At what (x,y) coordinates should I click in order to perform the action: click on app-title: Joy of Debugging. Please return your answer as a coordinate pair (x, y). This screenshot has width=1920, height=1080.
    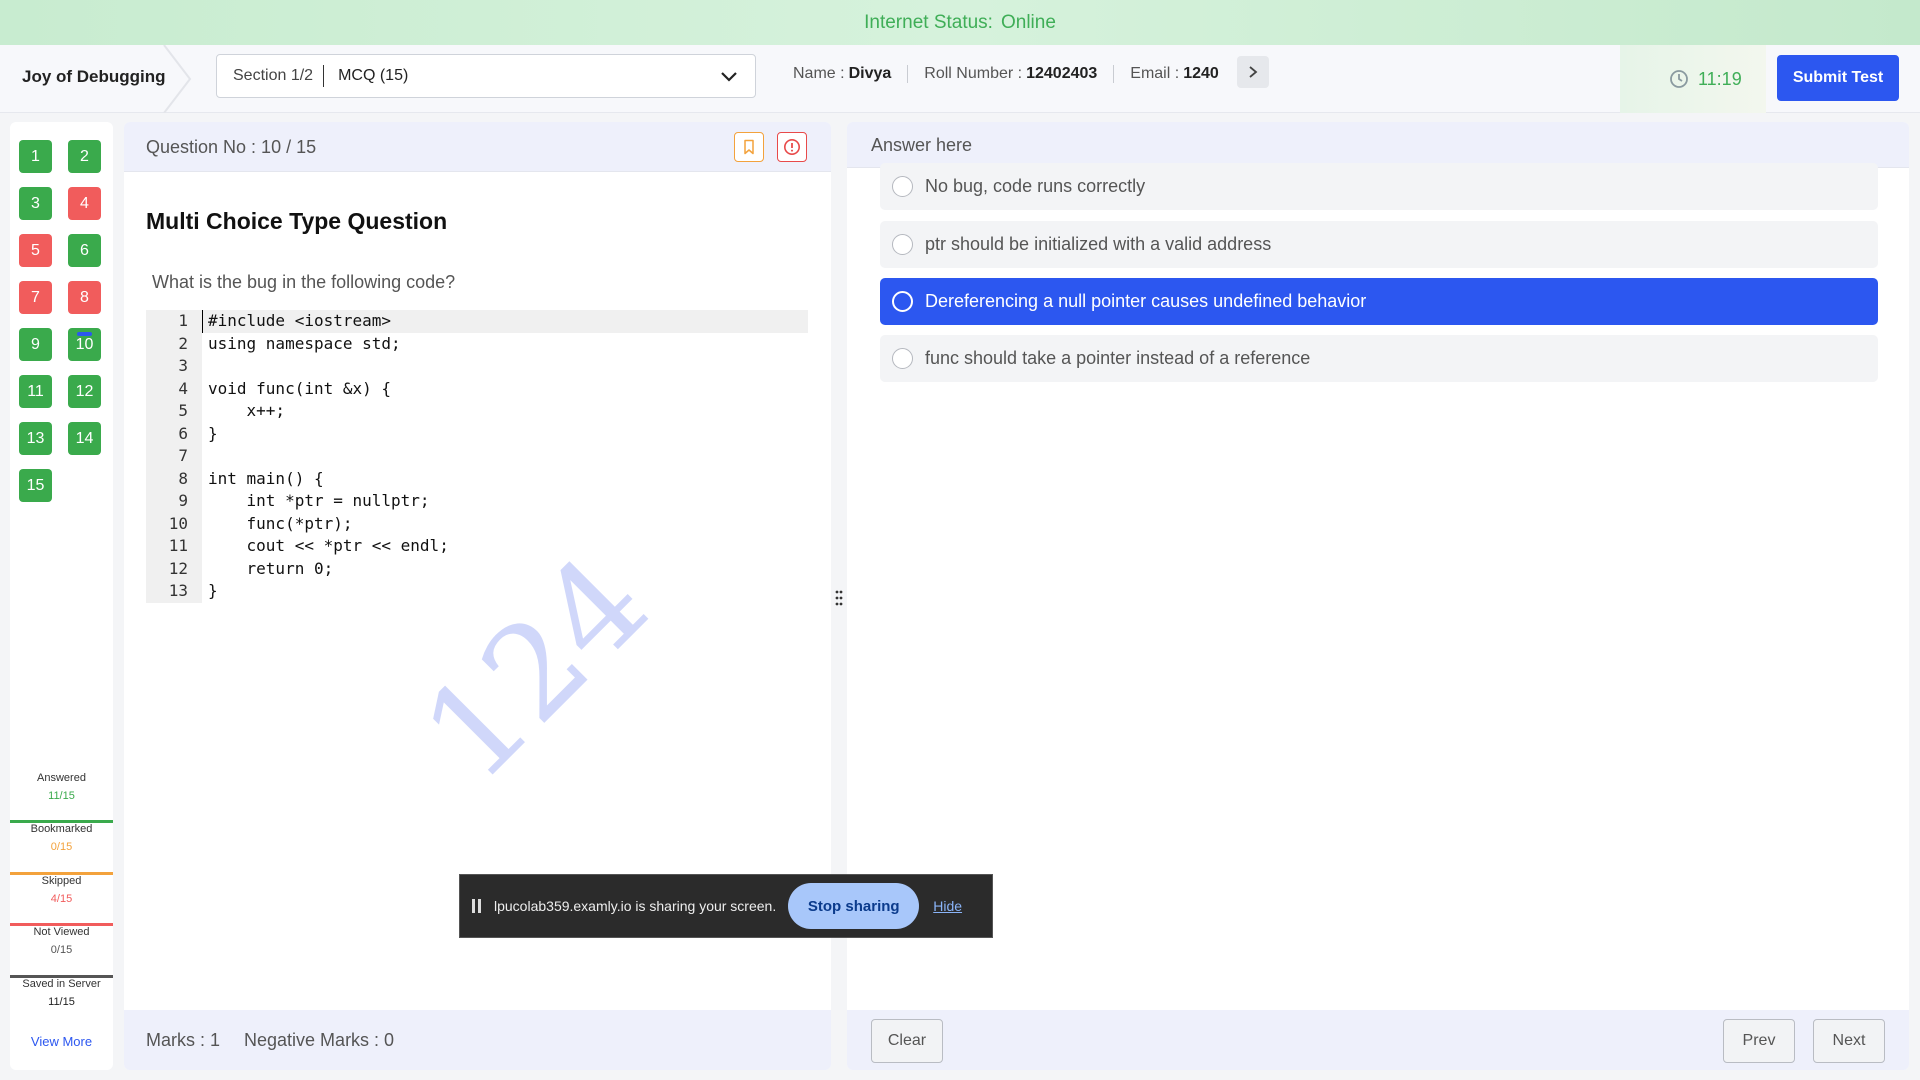
    Looking at the image, I should click on (94, 76).